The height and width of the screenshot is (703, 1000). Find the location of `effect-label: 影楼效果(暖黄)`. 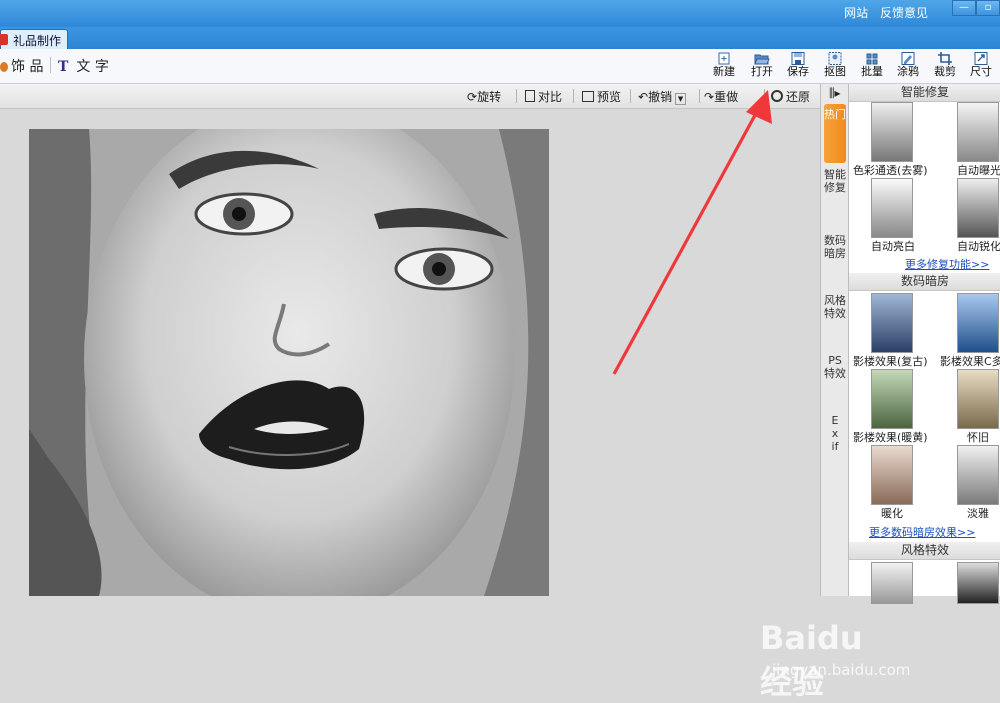

effect-label: 影楼效果(暖黄) is located at coordinates (890, 437).